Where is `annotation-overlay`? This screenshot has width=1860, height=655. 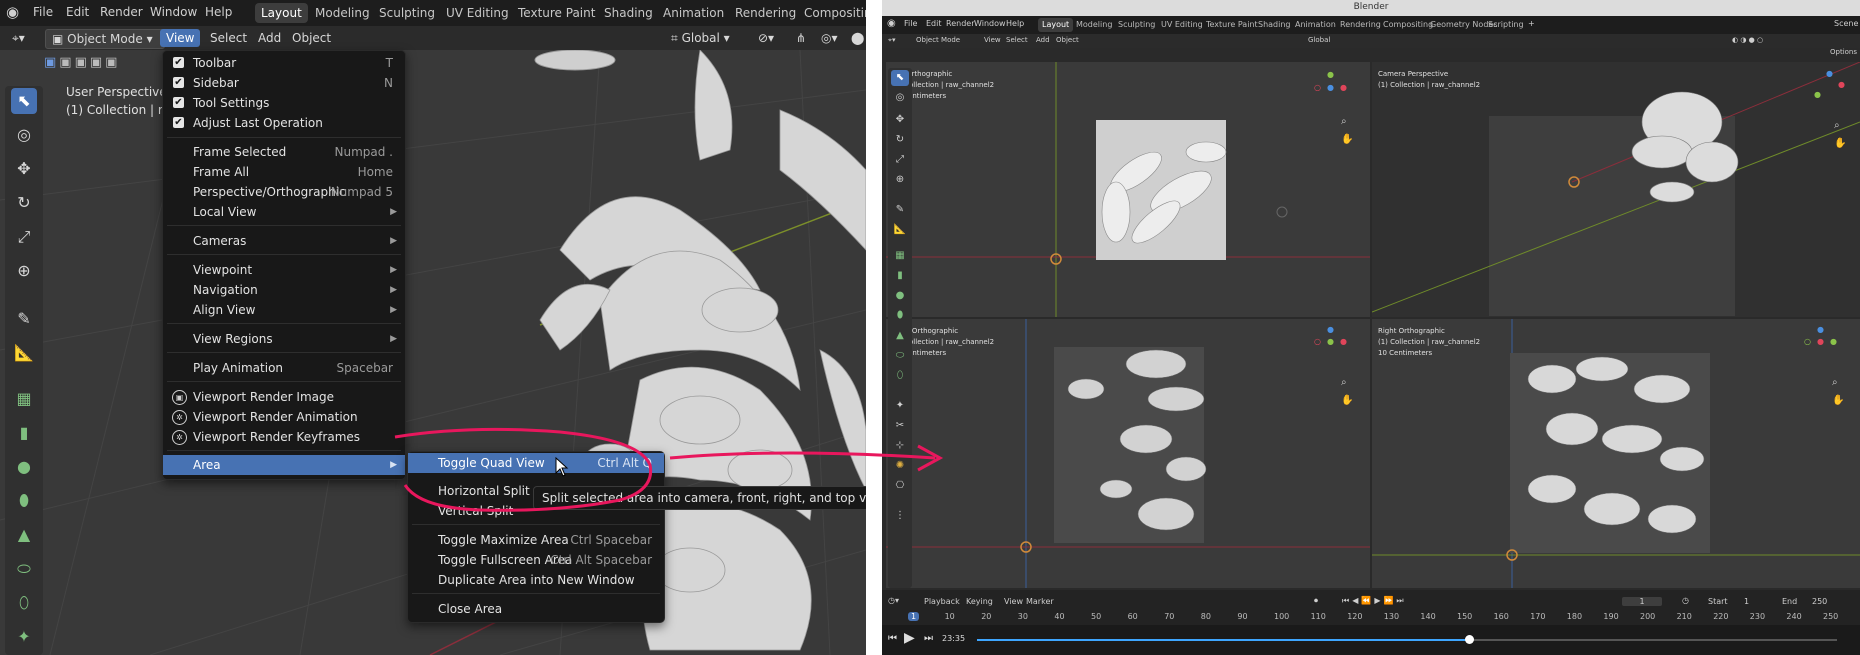
annotation-overlay is located at coordinates (669, 469).